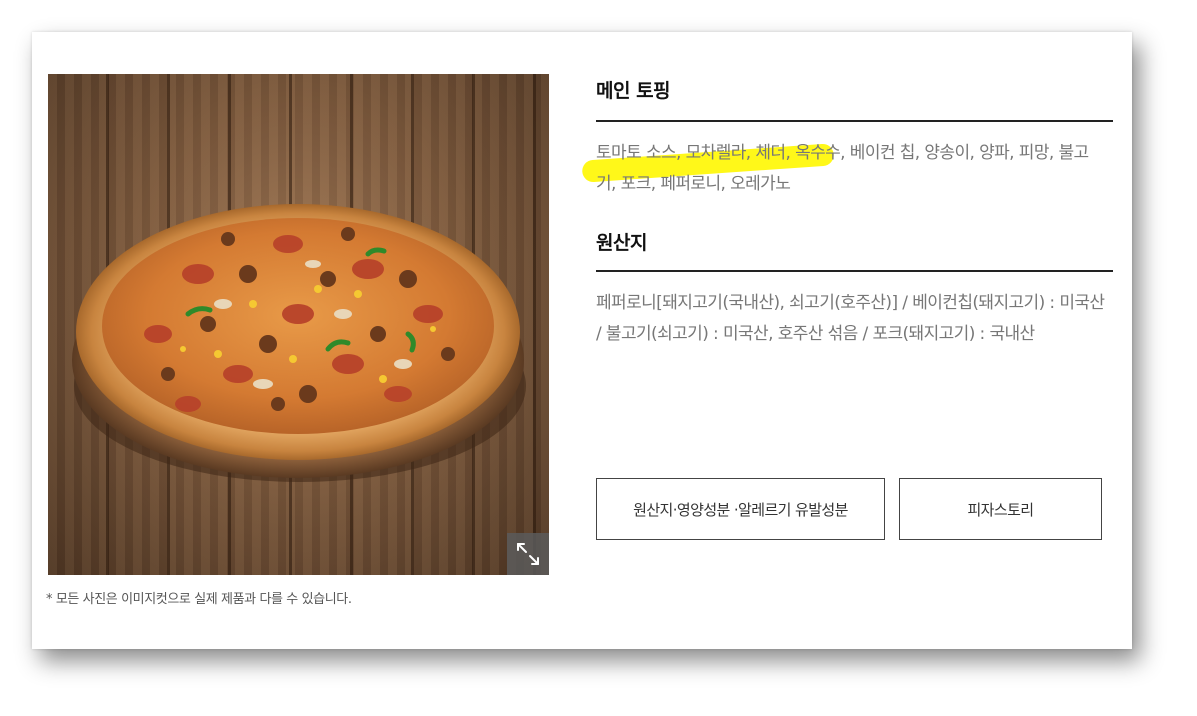 This screenshot has width=1197, height=716. What do you see at coordinates (299, 343) in the screenshot?
I see `pizza-image` at bounding box center [299, 343].